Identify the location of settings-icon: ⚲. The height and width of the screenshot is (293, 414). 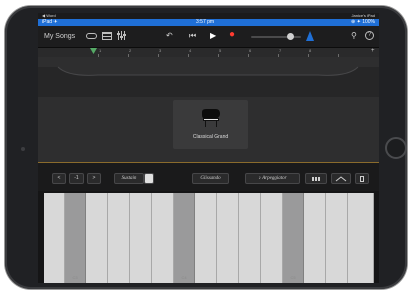
(354, 36).